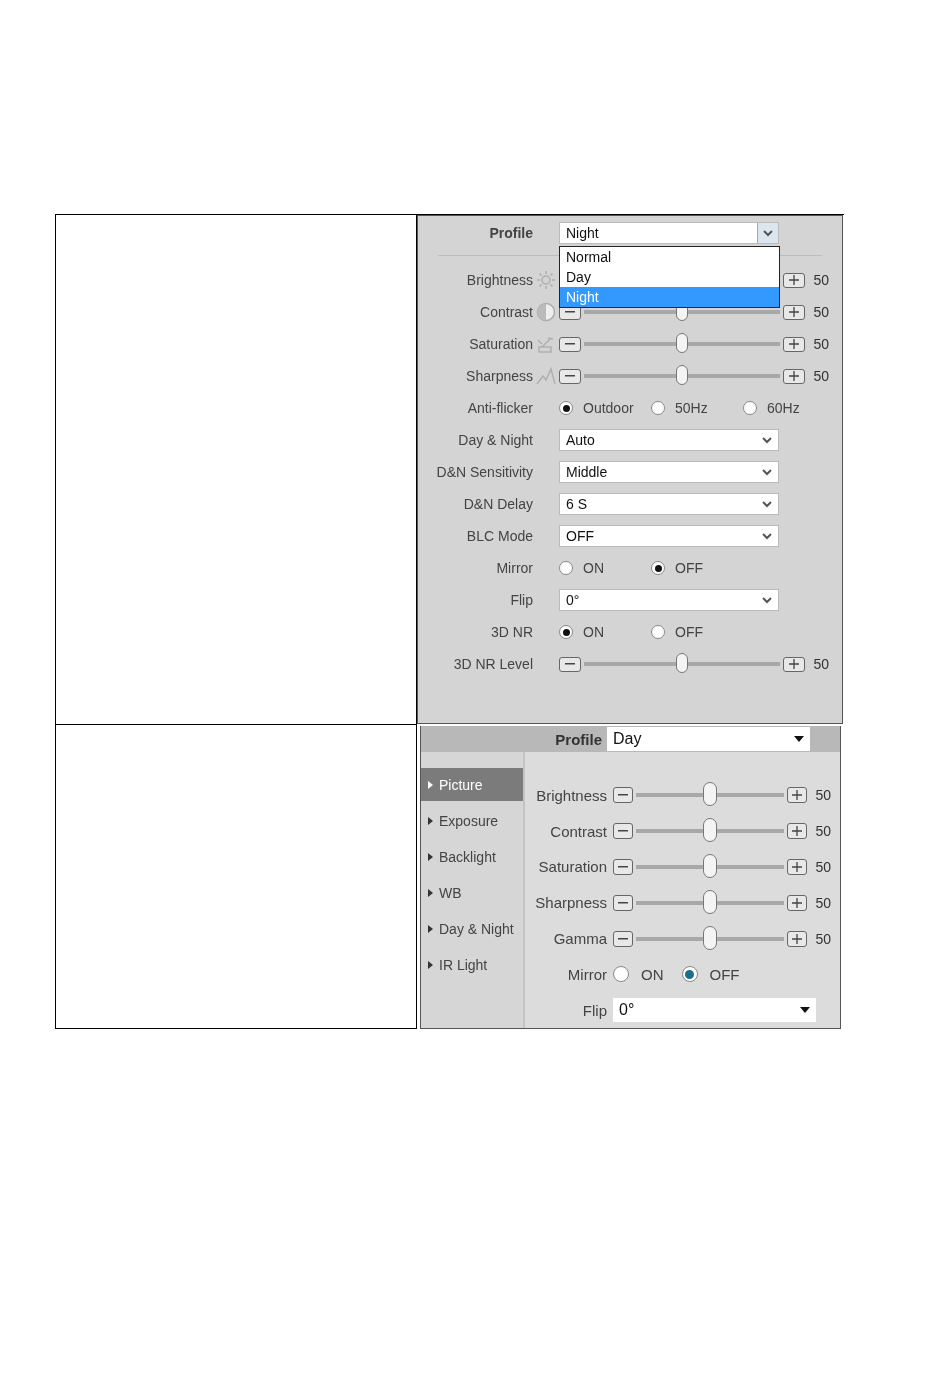 Image resolution: width=950 pixels, height=1378 pixels. Describe the element at coordinates (586, 974) in the screenshot. I see `field-label: Mirror` at that location.